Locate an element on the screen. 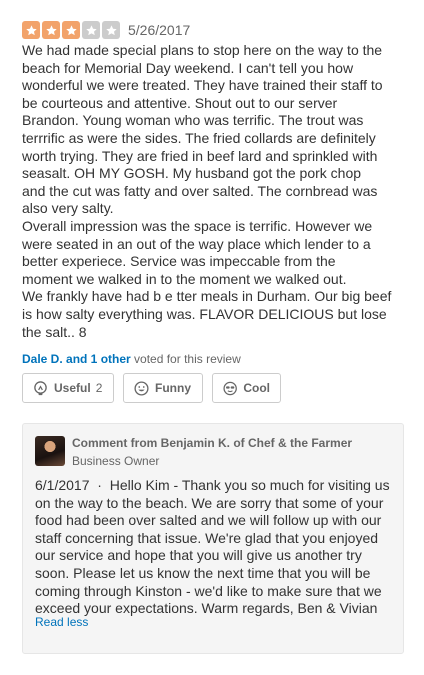 The height and width of the screenshot is (675, 424). smiley-icon is located at coordinates (141, 388).